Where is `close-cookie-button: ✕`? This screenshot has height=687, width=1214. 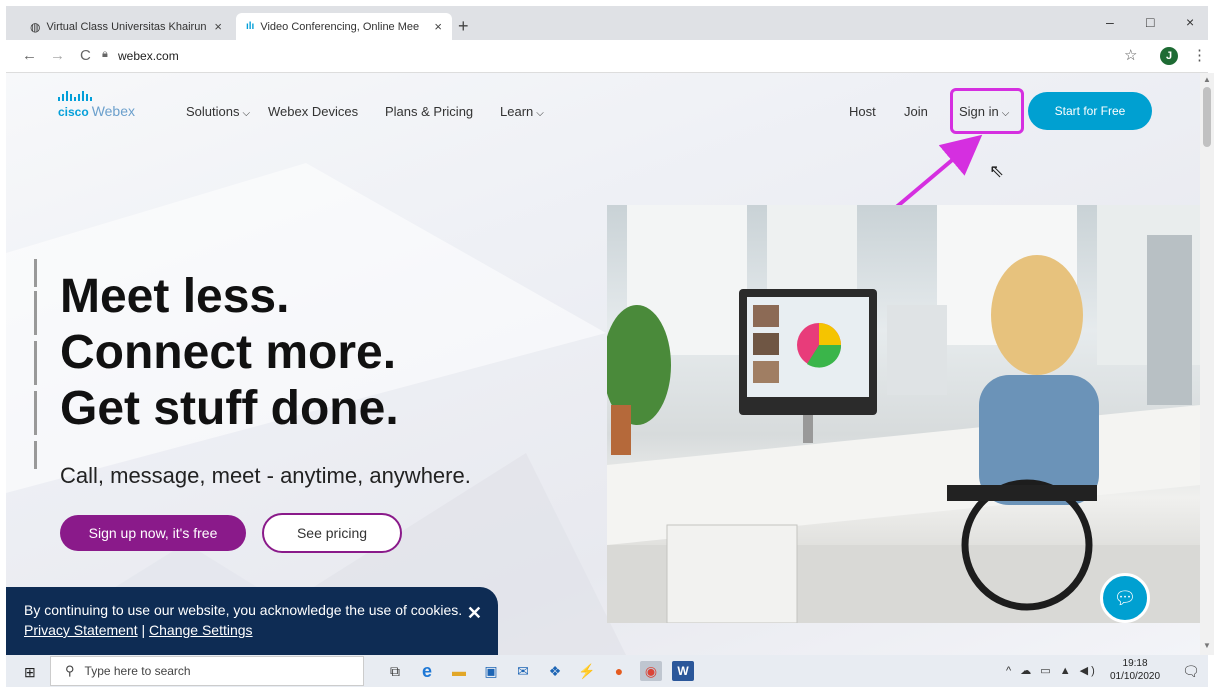
close-cookie-button: ✕ is located at coordinates (474, 613).